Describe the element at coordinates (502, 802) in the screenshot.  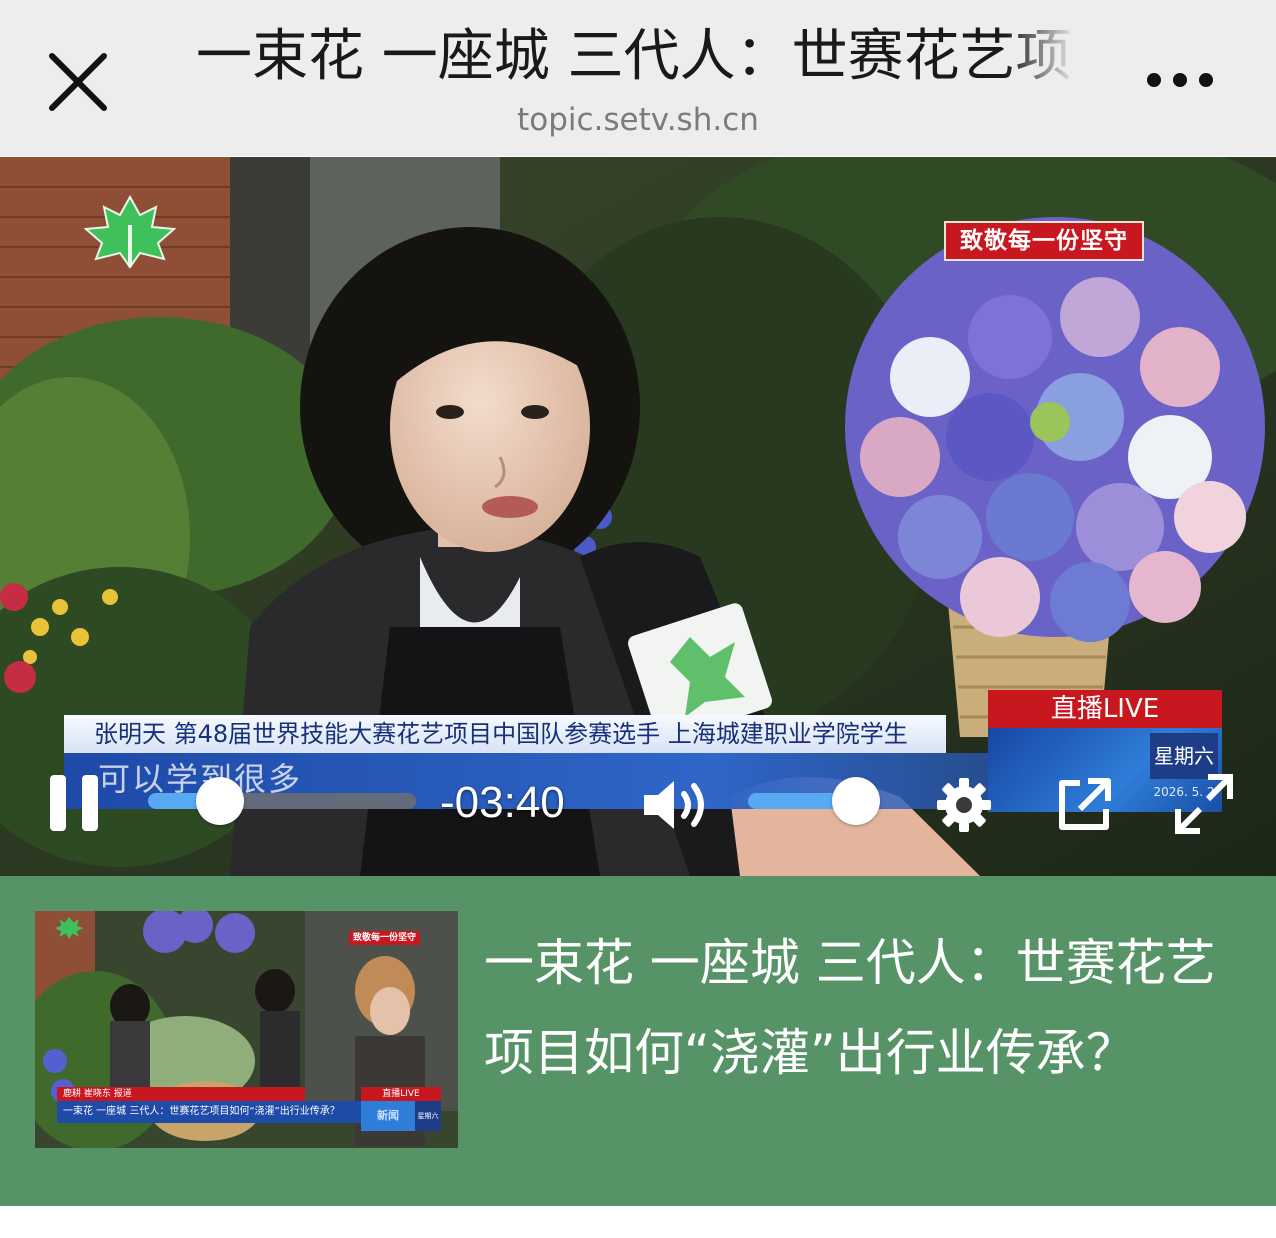
I see `time-remaining: -03:40` at that location.